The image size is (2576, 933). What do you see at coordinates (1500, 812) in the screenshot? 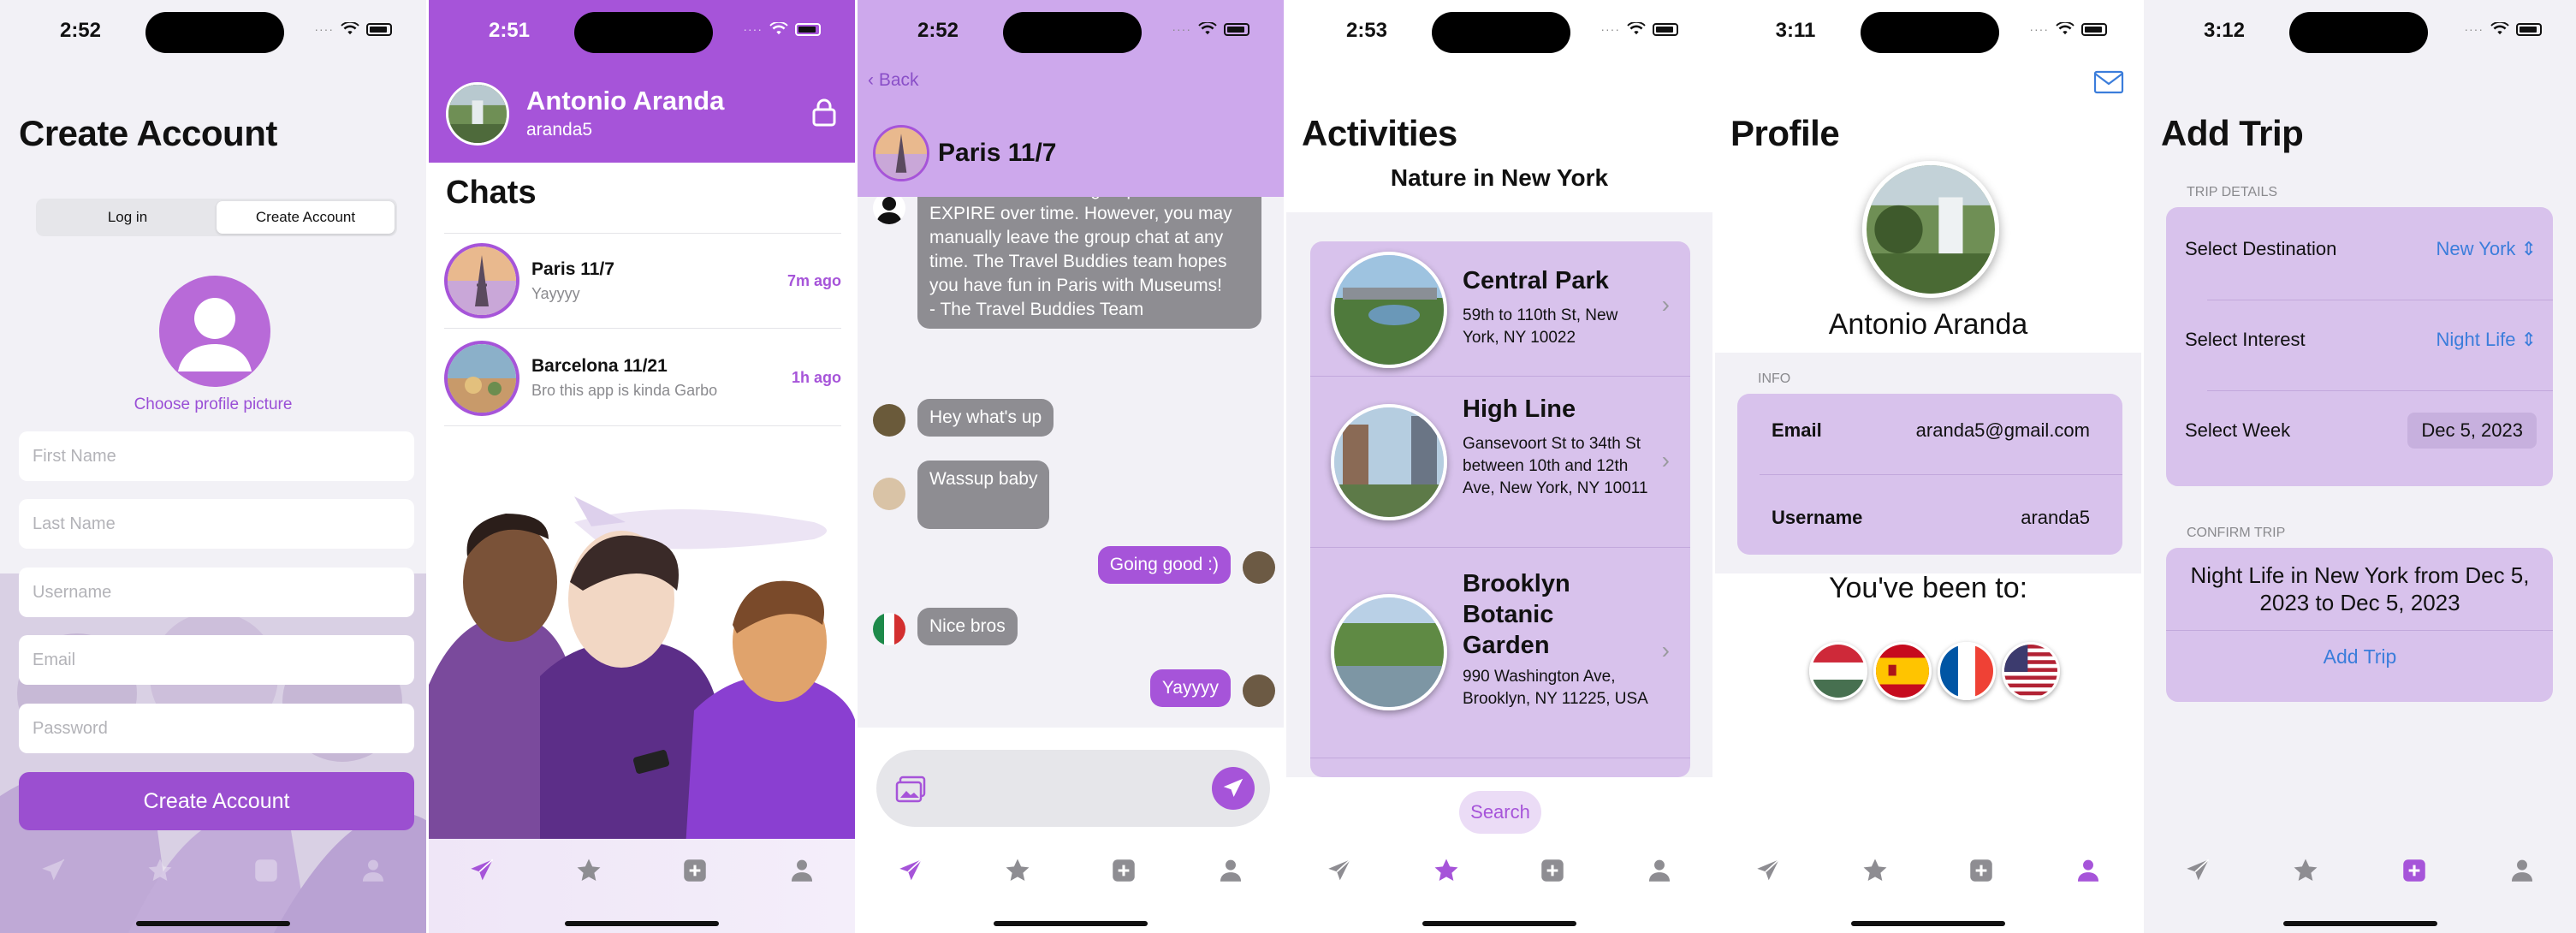
I see `search-button: Search` at bounding box center [1500, 812].